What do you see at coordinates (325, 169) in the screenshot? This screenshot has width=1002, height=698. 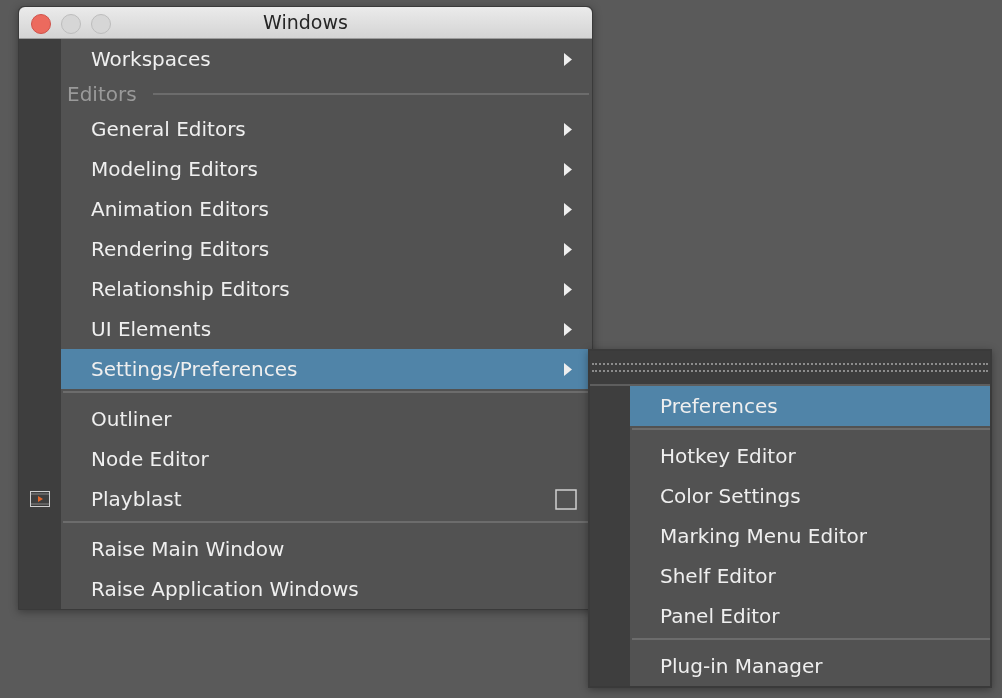 I see `menu-item: Modeling Editors` at bounding box center [325, 169].